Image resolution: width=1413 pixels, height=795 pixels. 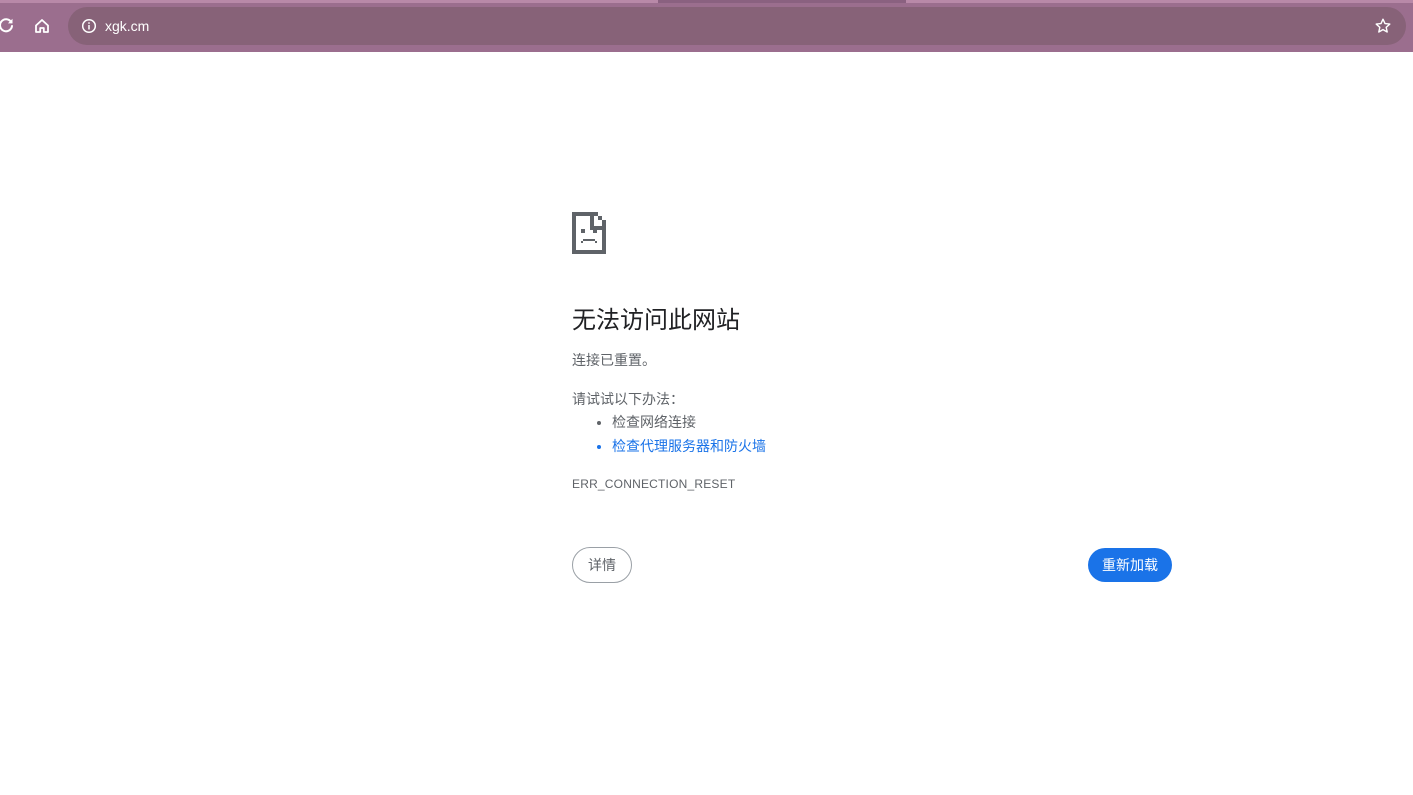 I want to click on suggestion-check-proxy: 检查代理服务器和防火墙, so click(x=689, y=447).